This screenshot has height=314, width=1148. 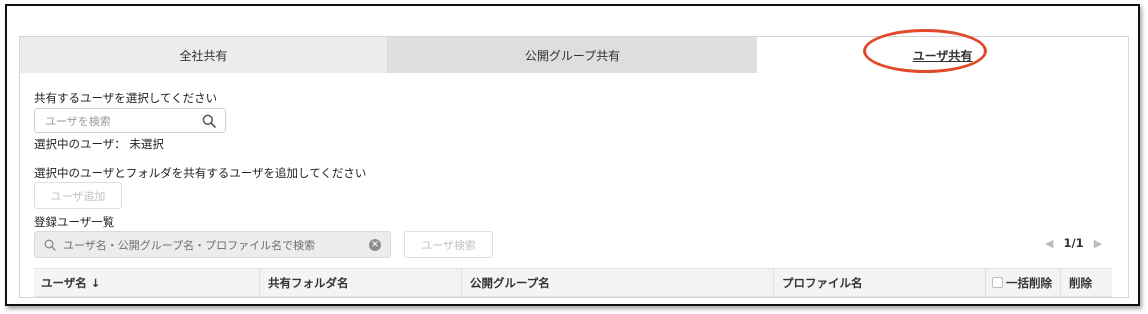 I want to click on user-search-box, so click(x=130, y=120).